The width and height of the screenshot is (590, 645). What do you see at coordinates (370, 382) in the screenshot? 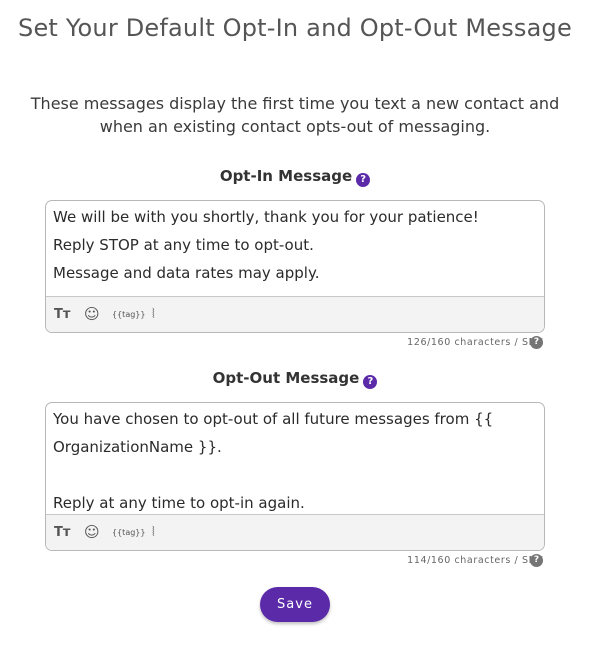
I see `opt-out-help-icon: ?` at bounding box center [370, 382].